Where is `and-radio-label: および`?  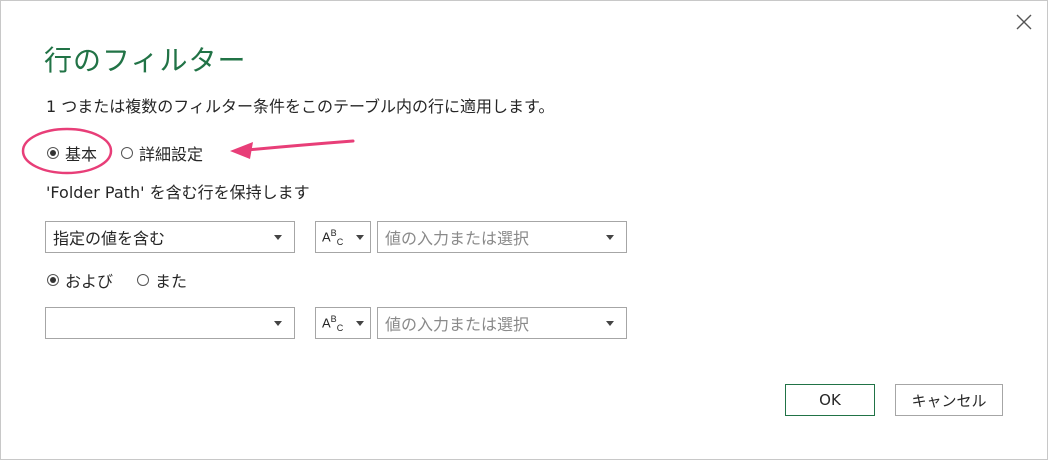
and-radio-label: および is located at coordinates (89, 281).